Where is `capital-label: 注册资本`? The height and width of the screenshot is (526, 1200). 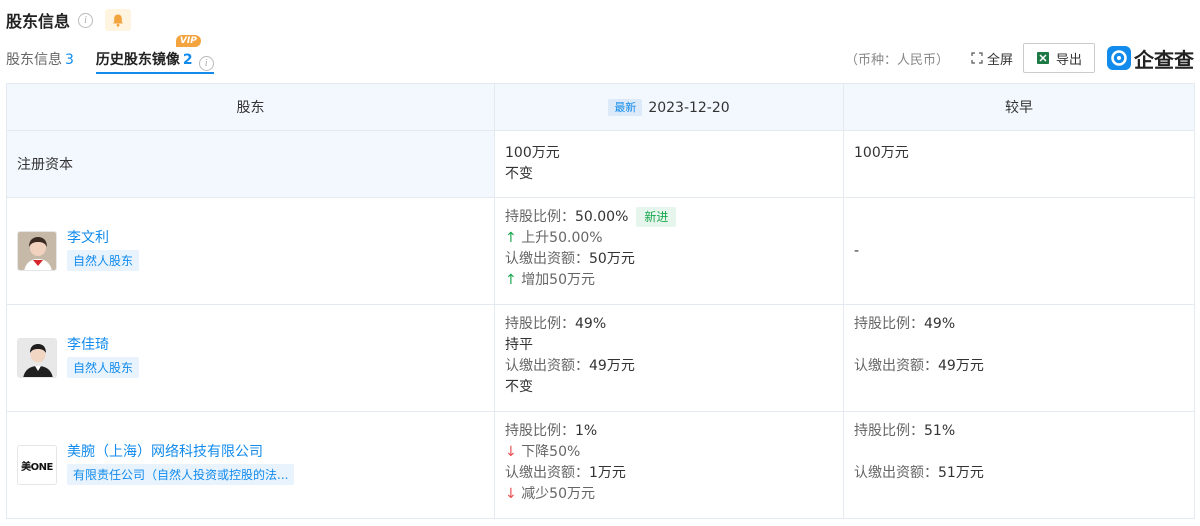
capital-label: 注册资本 is located at coordinates (250, 164).